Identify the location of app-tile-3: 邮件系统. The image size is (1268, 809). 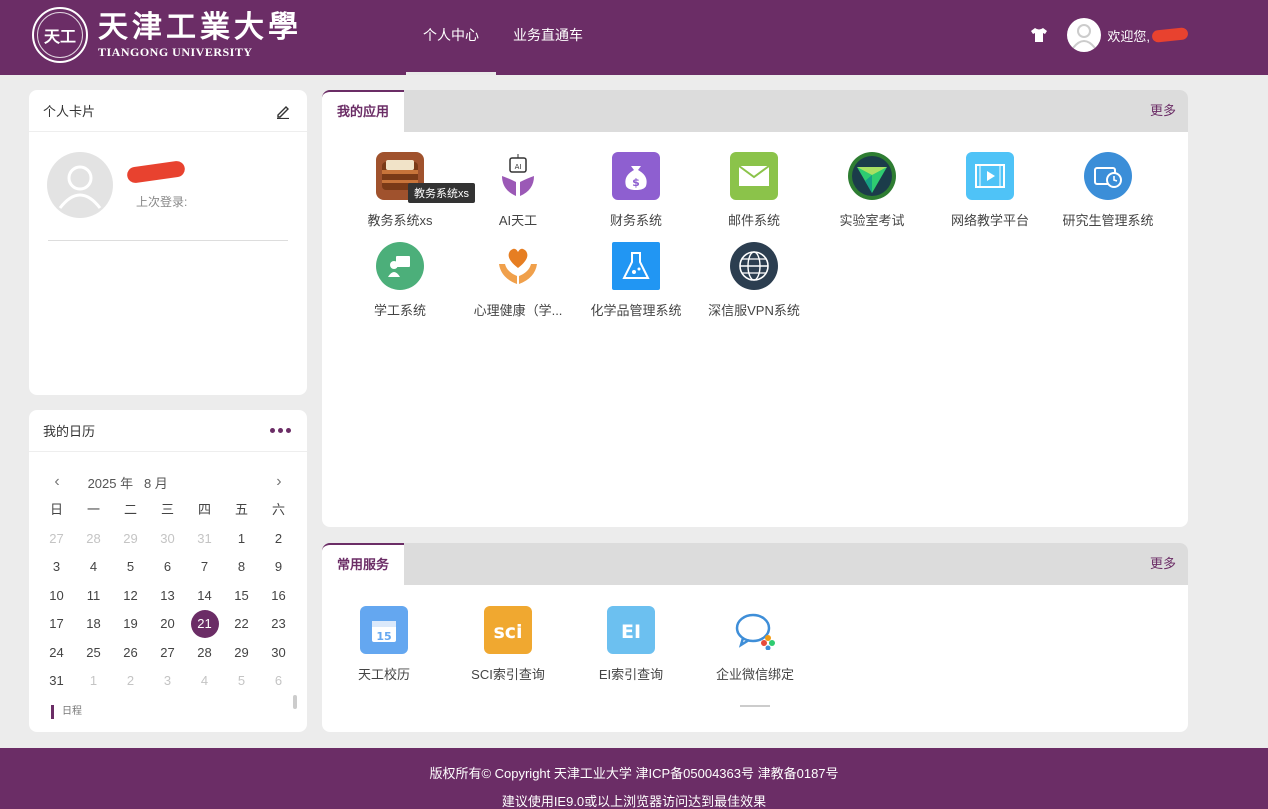
(754, 190).